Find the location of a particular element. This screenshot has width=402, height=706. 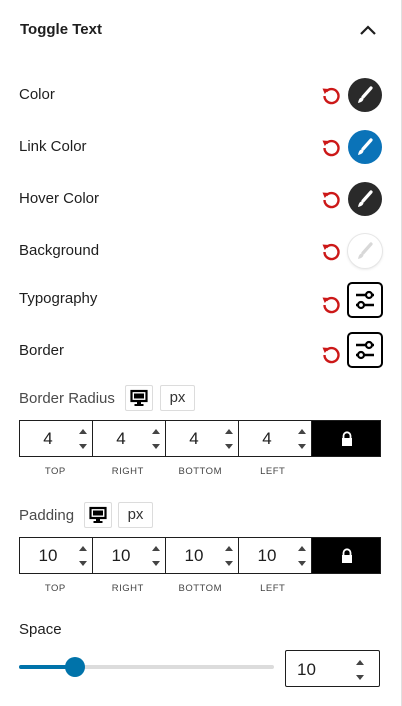

typography-label: Typography is located at coordinates (58, 298).